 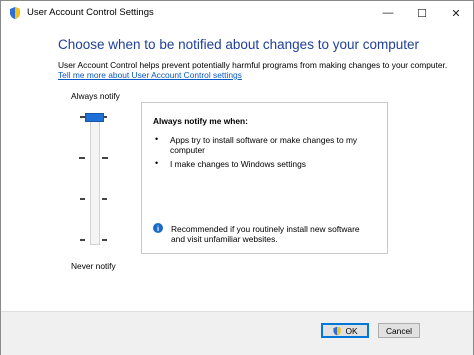 What do you see at coordinates (90, 12) in the screenshot?
I see `window-title: User Account Control Settings` at bounding box center [90, 12].